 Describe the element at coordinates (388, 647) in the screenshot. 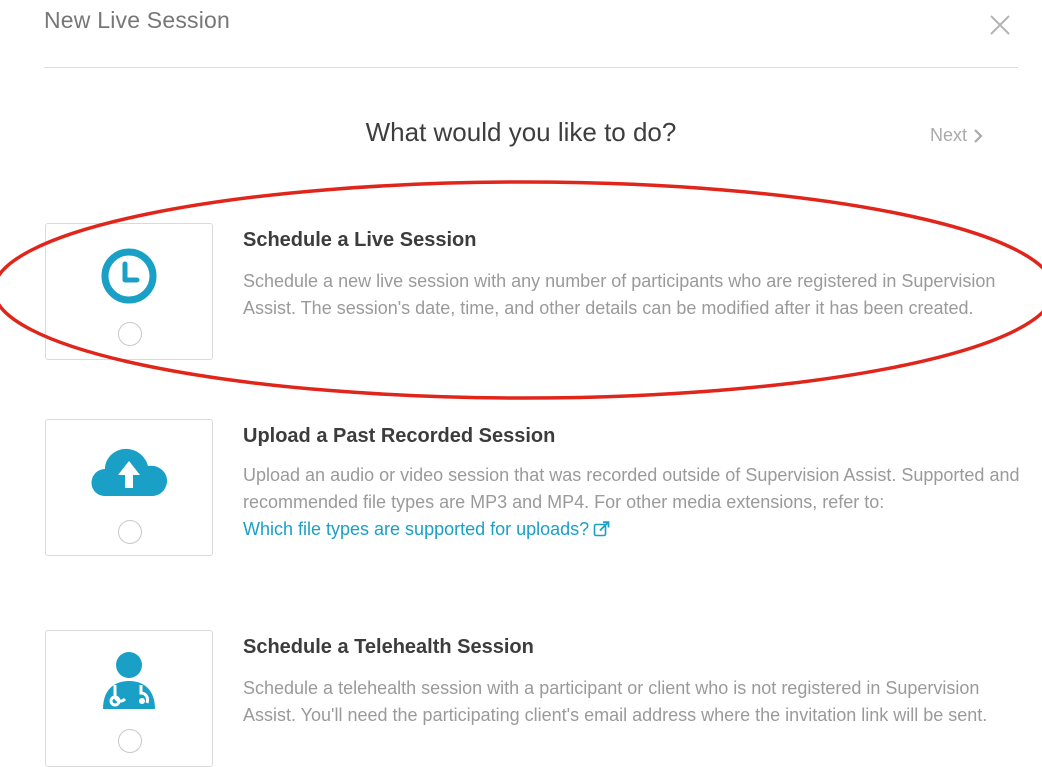

I see `option-title: Schedule a Telehealth Session` at that location.